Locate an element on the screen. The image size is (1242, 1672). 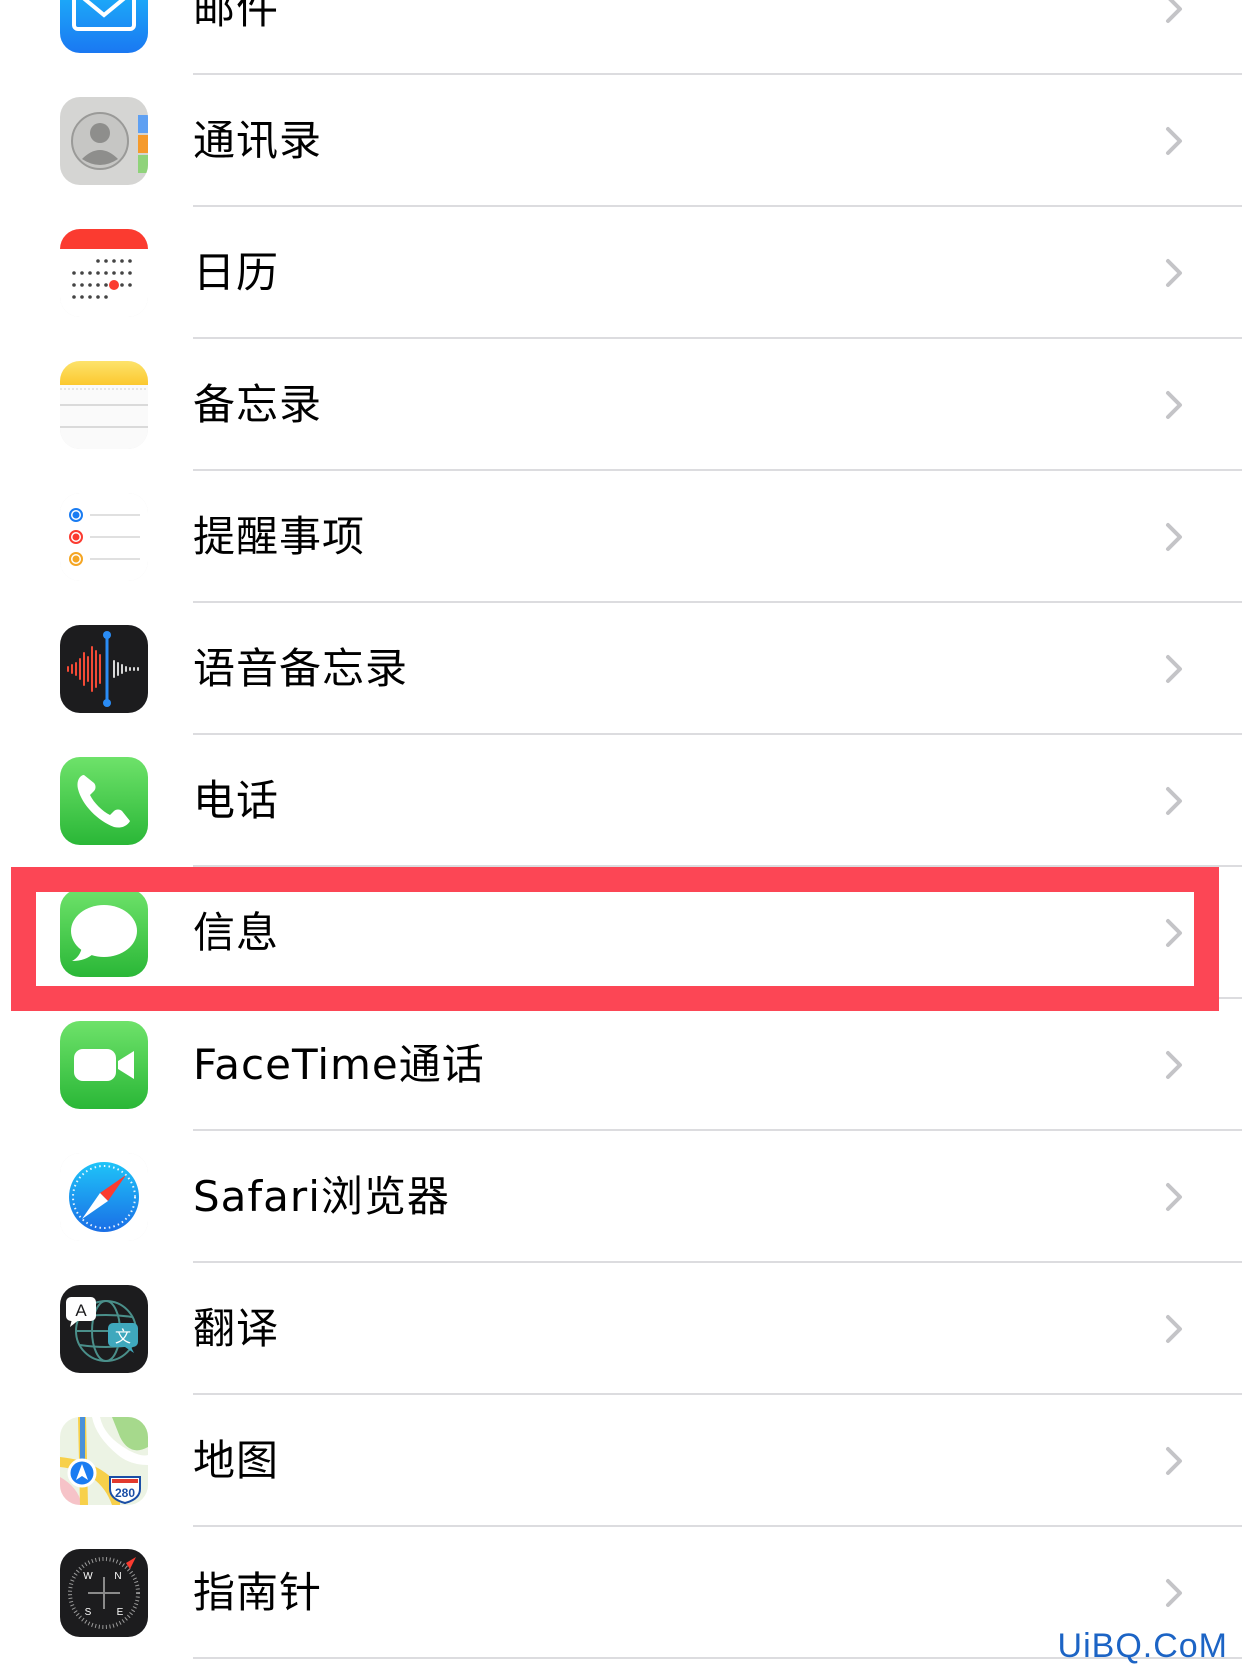
settings-row-label: 指南针 is located at coordinates (258, 1592).